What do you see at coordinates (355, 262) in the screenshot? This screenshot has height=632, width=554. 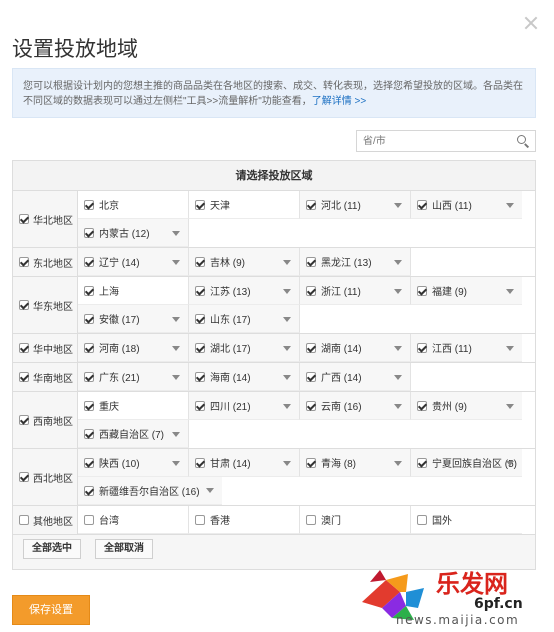 I see `province-item: 黑龙江 (13)` at bounding box center [355, 262].